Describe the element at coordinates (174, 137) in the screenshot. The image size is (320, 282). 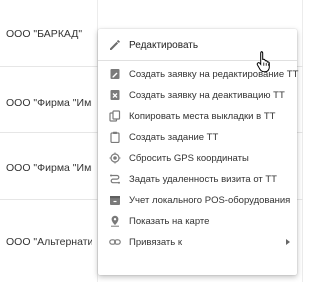
I see `menu-item-label: Создать задание ТТ` at that location.